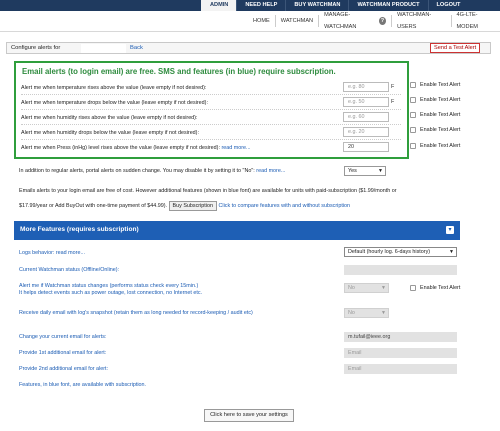 This screenshot has width=500, height=431. Describe the element at coordinates (248, 48) in the screenshot. I see `configure-alerts-bar: Configure alerts for Back` at that location.